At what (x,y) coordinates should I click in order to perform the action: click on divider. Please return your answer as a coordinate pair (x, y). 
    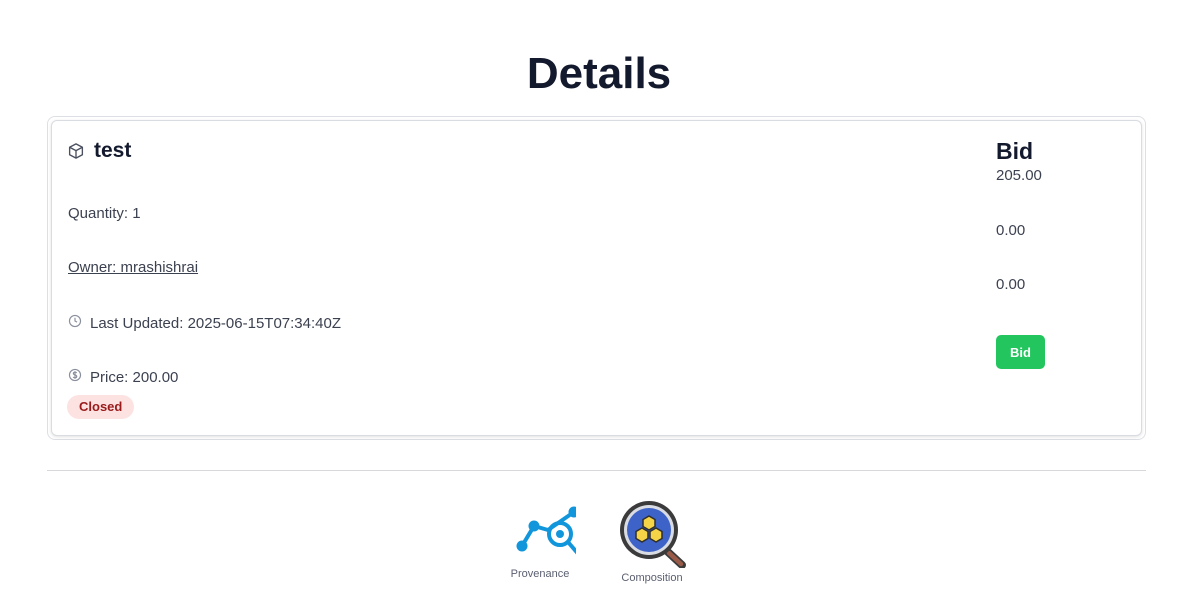
    Looking at the image, I should click on (596, 470).